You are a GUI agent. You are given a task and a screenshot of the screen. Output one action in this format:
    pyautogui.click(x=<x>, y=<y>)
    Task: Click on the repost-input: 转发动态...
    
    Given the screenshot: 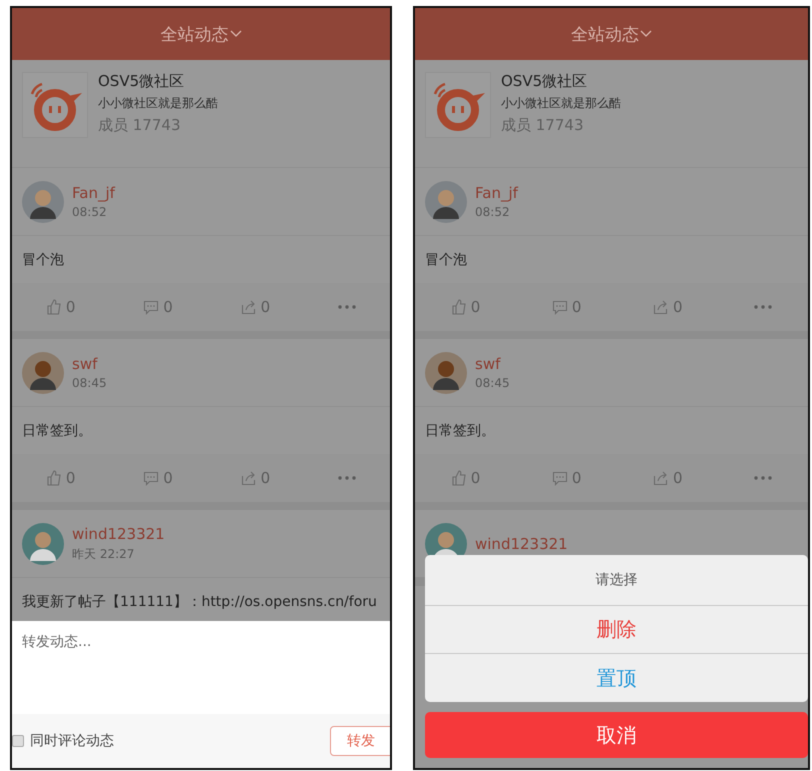 What is the action you would take?
    pyautogui.click(x=201, y=667)
    